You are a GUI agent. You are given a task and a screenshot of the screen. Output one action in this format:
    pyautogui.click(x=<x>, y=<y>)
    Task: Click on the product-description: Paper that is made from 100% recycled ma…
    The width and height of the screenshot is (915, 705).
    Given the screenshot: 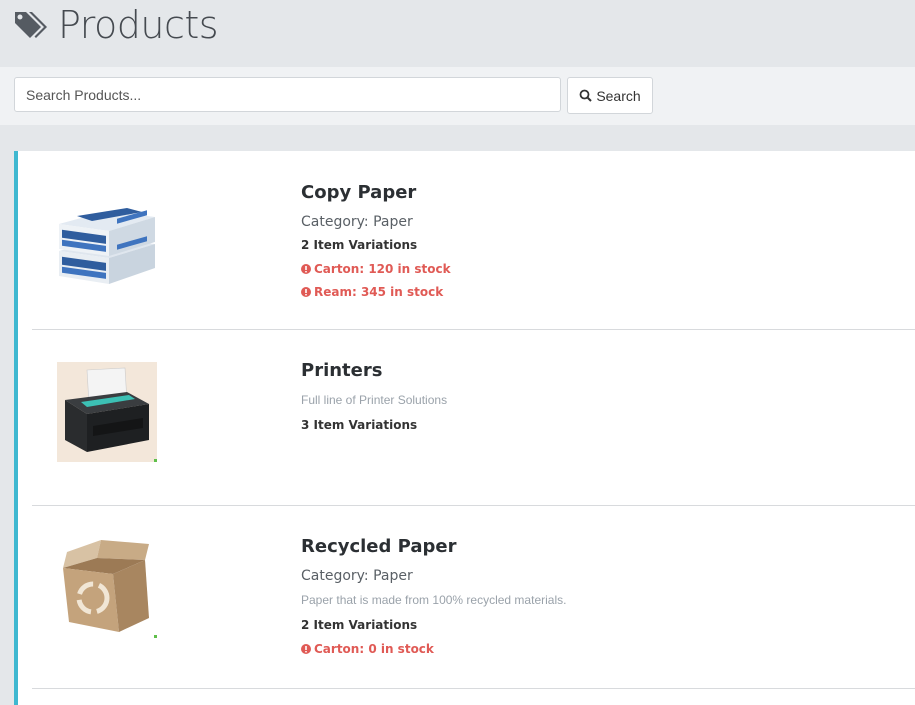 What is the action you would take?
    pyautogui.click(x=434, y=600)
    